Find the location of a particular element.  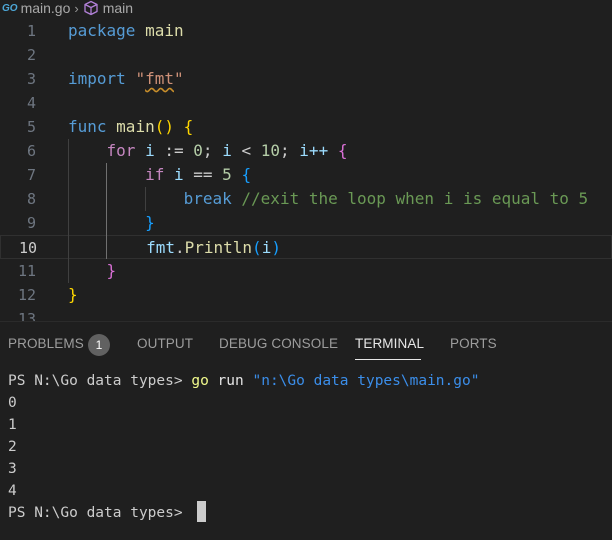

paren: ( is located at coordinates (257, 247).